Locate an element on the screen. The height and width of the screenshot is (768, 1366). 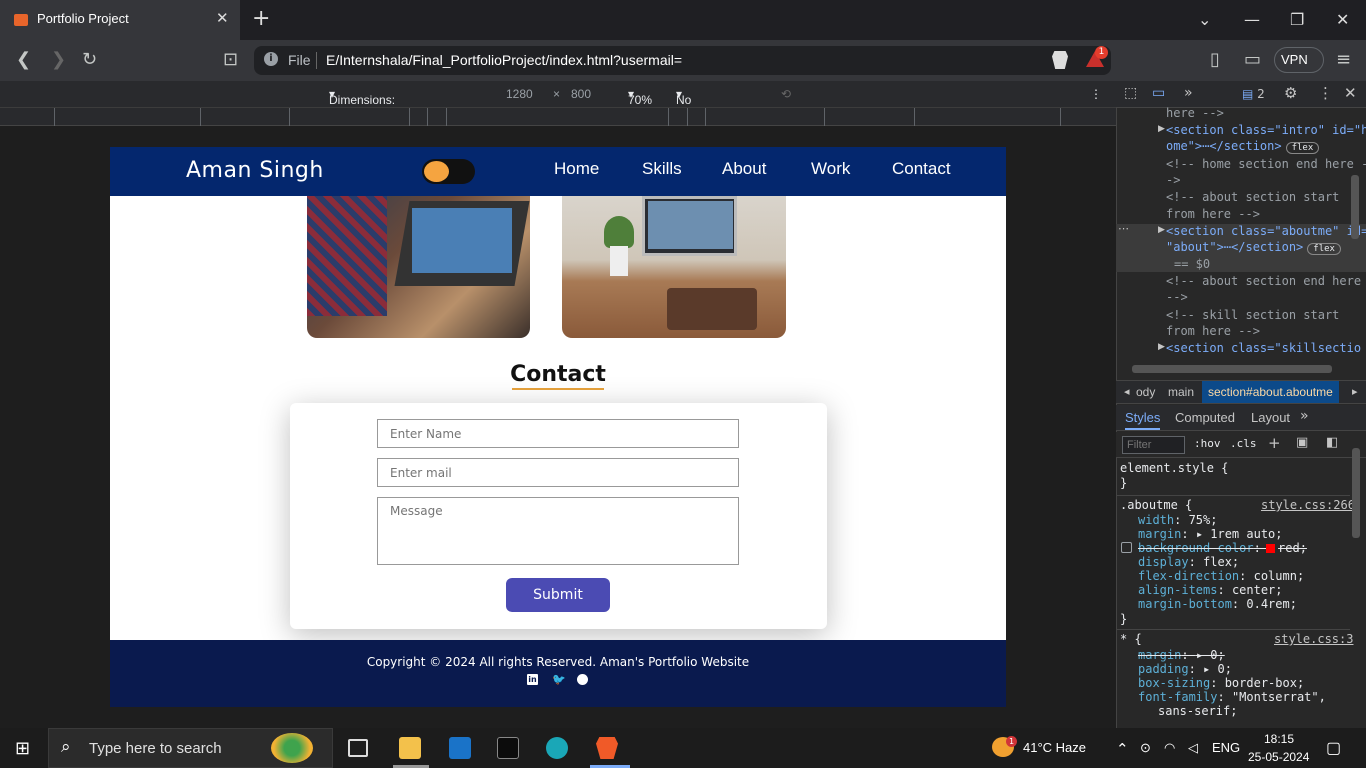
zoom-dropdown: 70% ▾ is located at coordinates (640, 97).